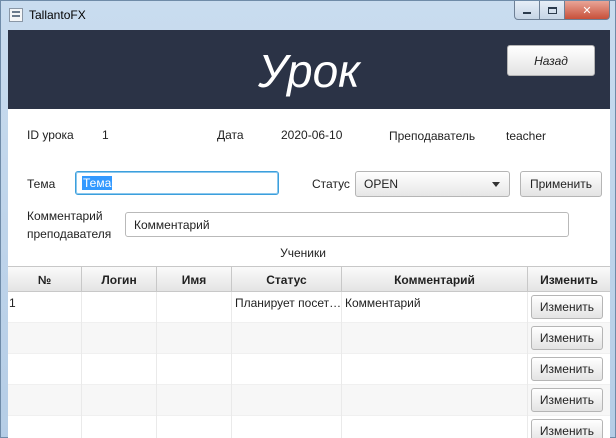  What do you see at coordinates (194, 279) in the screenshot?
I see `column-header-name: Имя` at bounding box center [194, 279].